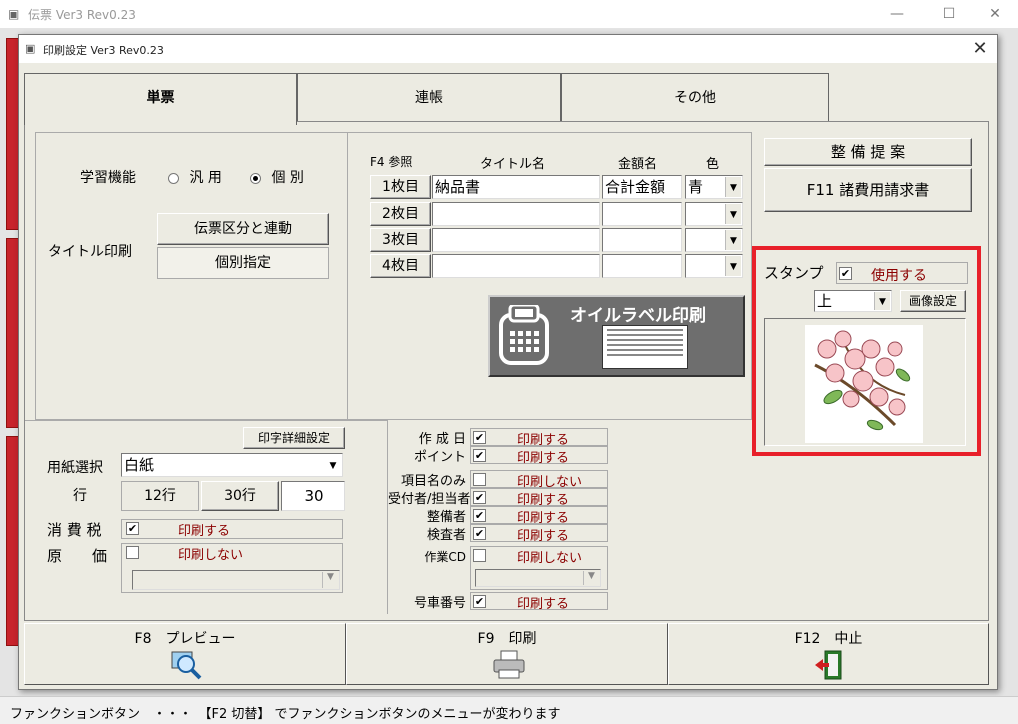  Describe the element at coordinates (509, 667) in the screenshot. I see `printer-icon` at that location.